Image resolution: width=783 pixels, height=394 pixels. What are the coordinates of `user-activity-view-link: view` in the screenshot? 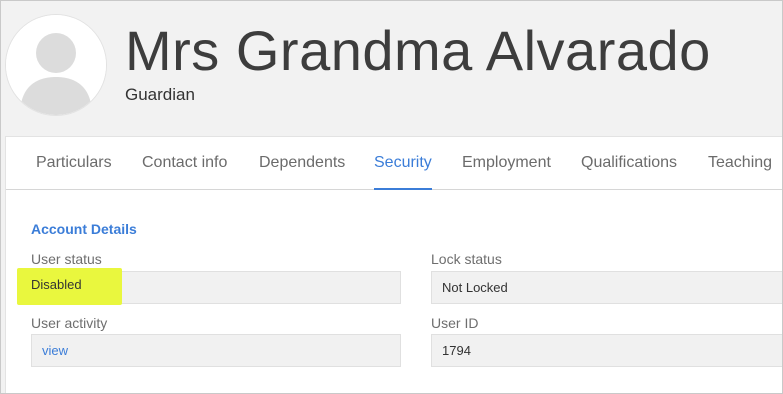 It's located at (55, 350).